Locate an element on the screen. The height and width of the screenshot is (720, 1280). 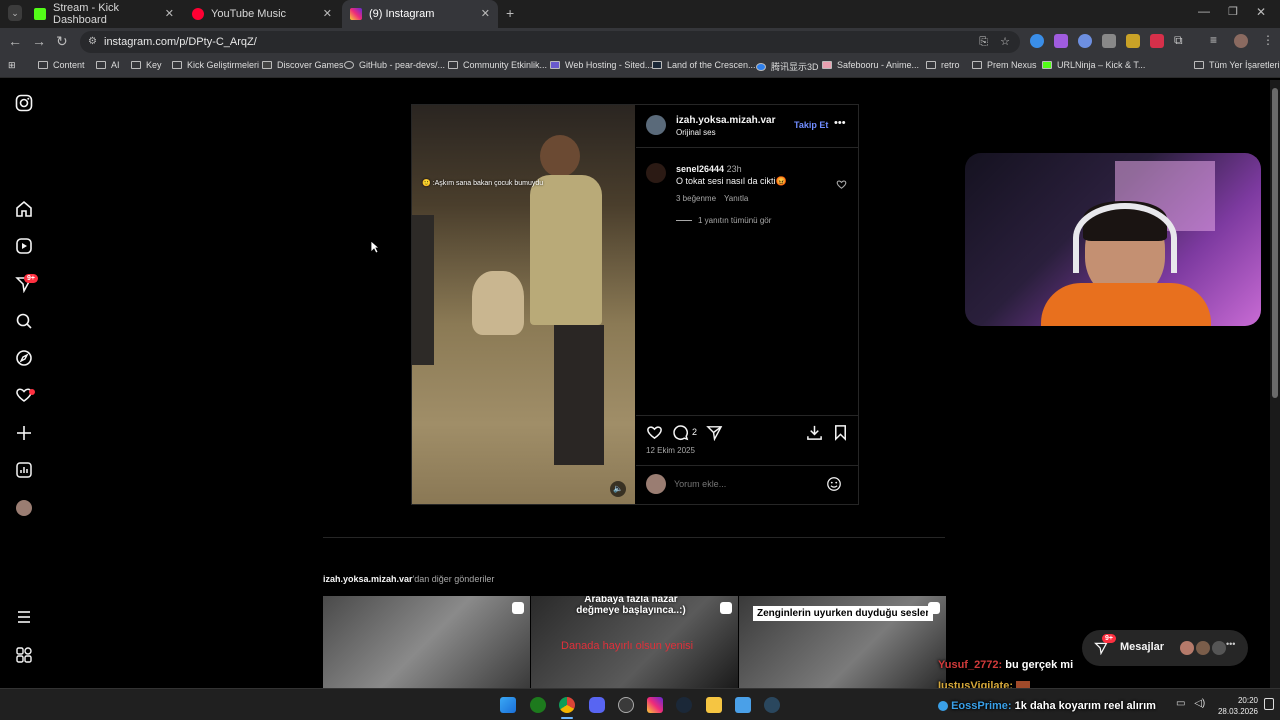
discord-icon is located at coordinates (597, 705).